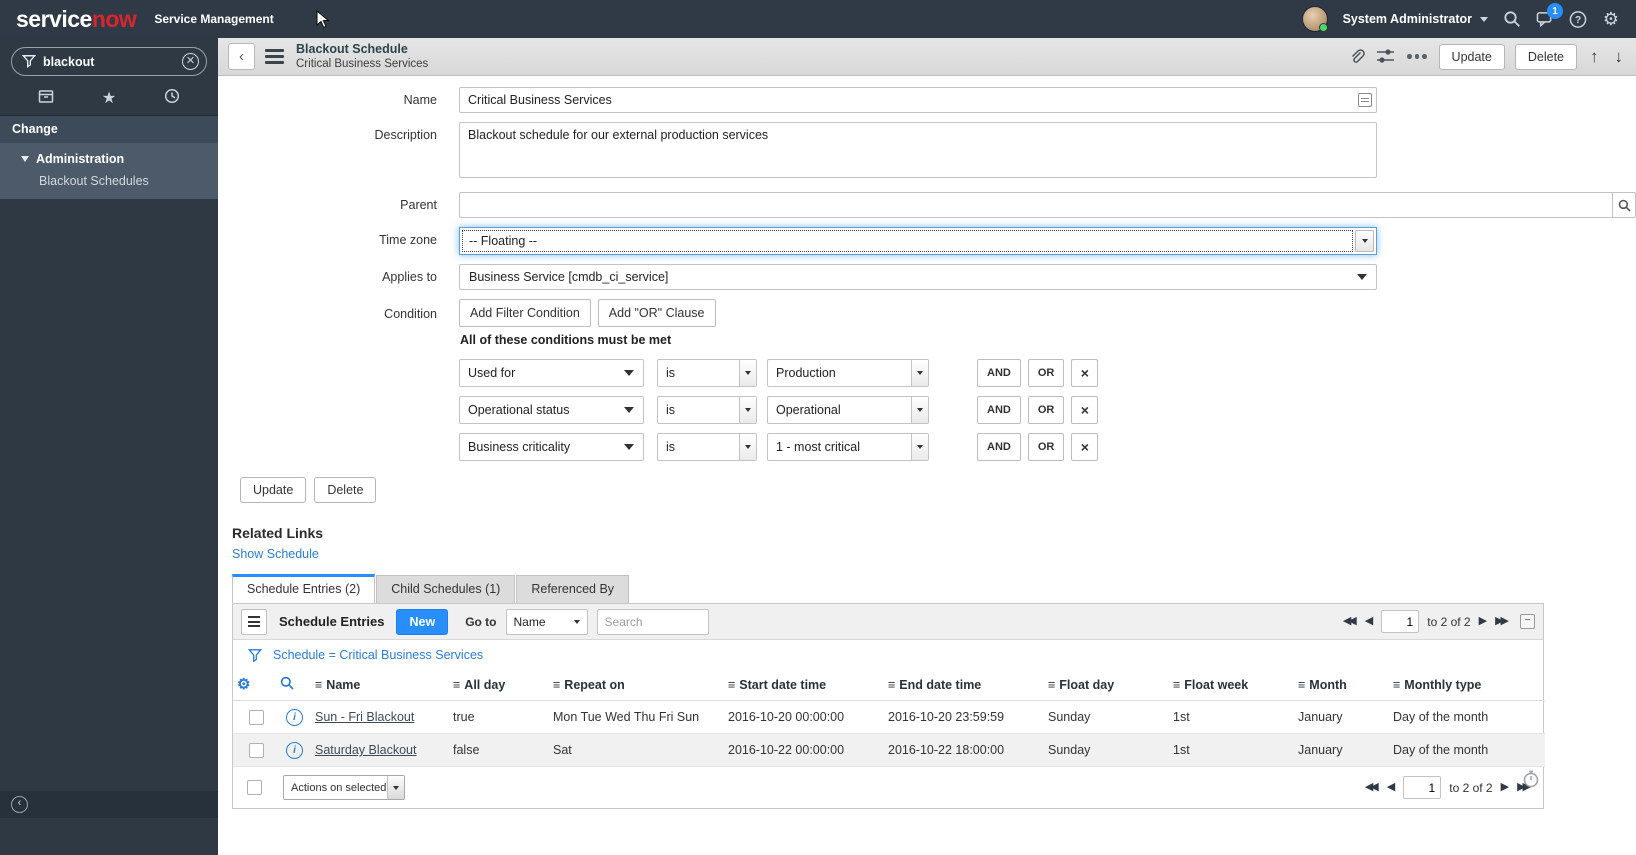 The height and width of the screenshot is (855, 1636). What do you see at coordinates (1512, 19) in the screenshot?
I see `global-search-icon` at bounding box center [1512, 19].